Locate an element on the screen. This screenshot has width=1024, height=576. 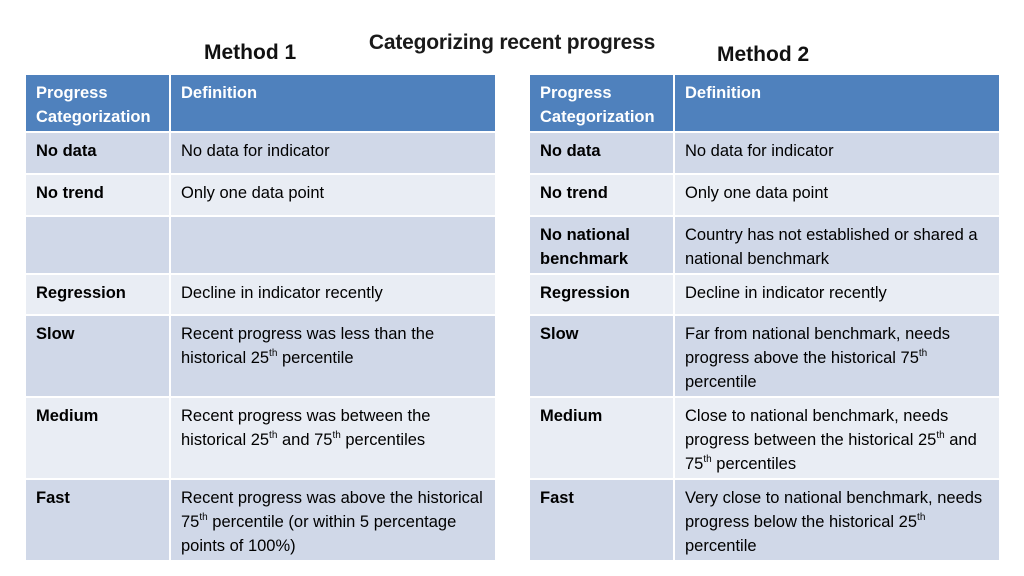
method-2-label: Method 2 is located at coordinates (763, 54).